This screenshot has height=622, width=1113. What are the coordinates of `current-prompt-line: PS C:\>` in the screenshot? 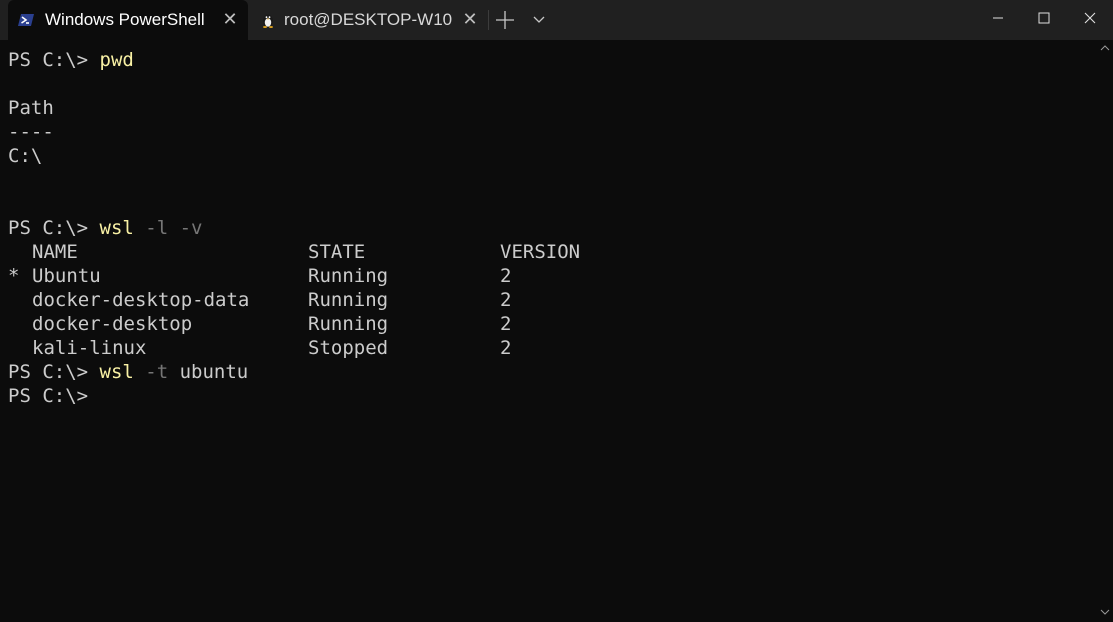 It's located at (54, 396).